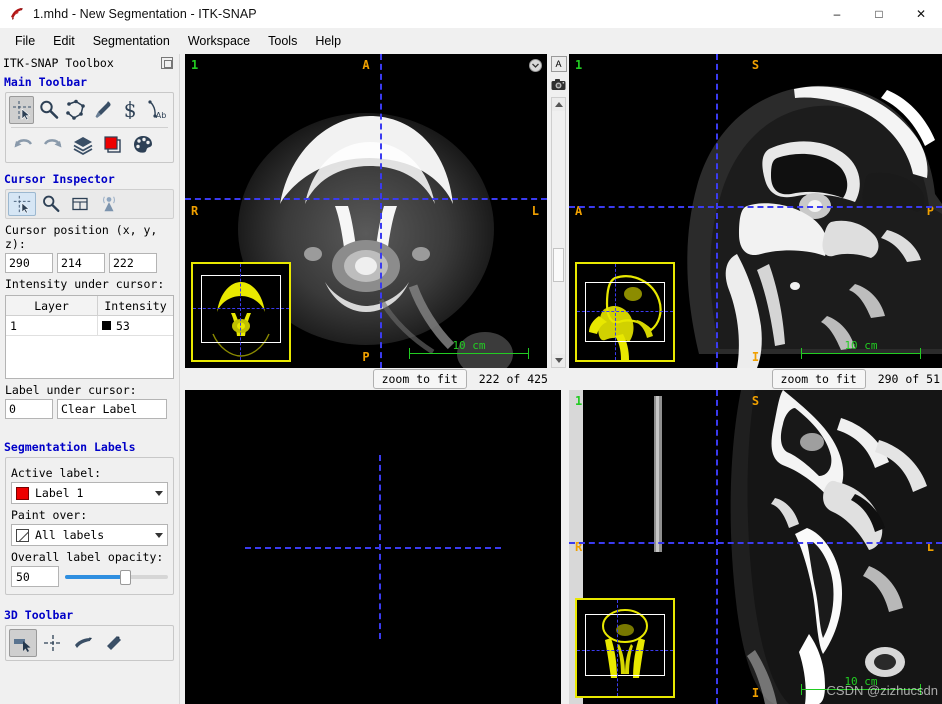 The height and width of the screenshot is (704, 942). I want to click on axial-slice-scrollbar, so click(558, 232).